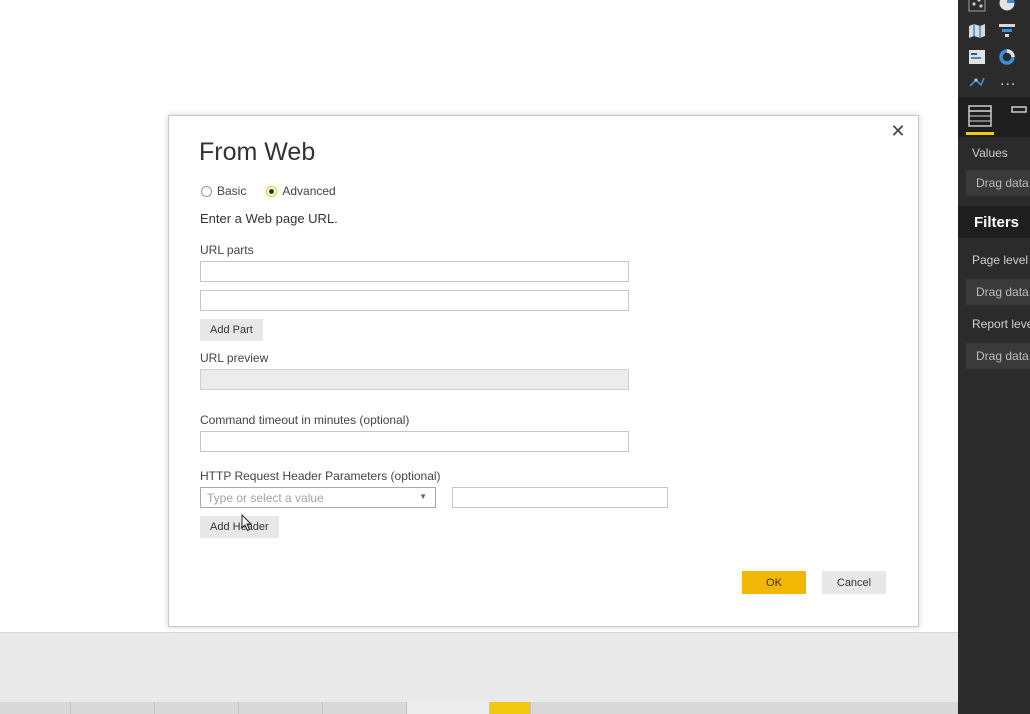 The image size is (1030, 714). Describe the element at coordinates (1019, 109) in the screenshot. I see `paint-roller-icon` at that location.